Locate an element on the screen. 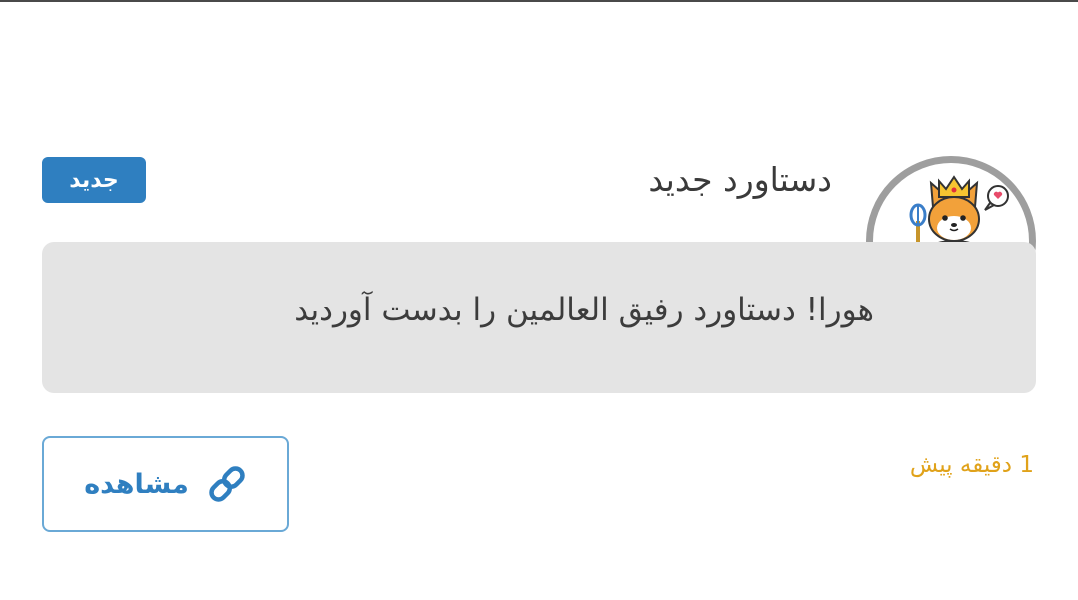 This screenshot has width=1078, height=600. link-icon is located at coordinates (227, 484).